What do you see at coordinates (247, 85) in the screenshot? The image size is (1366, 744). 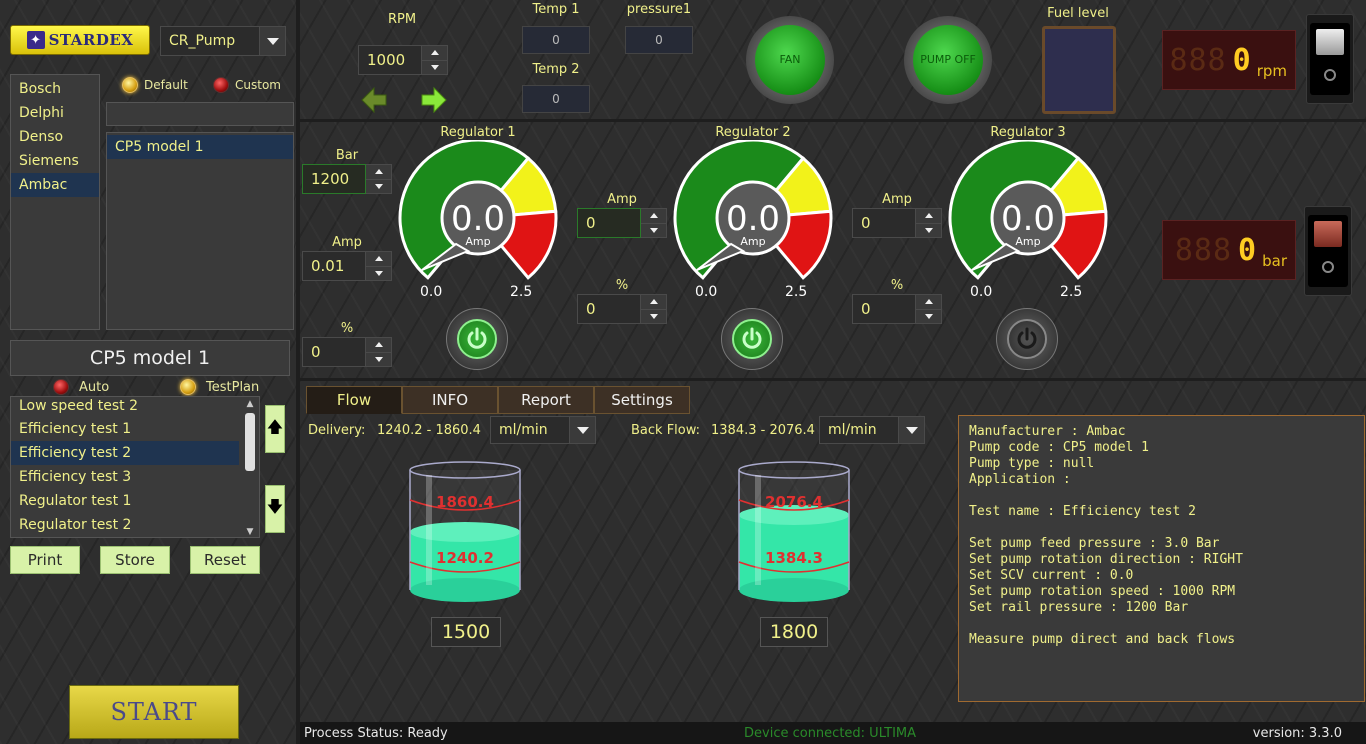 I see `custom-radio: Custom` at bounding box center [247, 85].